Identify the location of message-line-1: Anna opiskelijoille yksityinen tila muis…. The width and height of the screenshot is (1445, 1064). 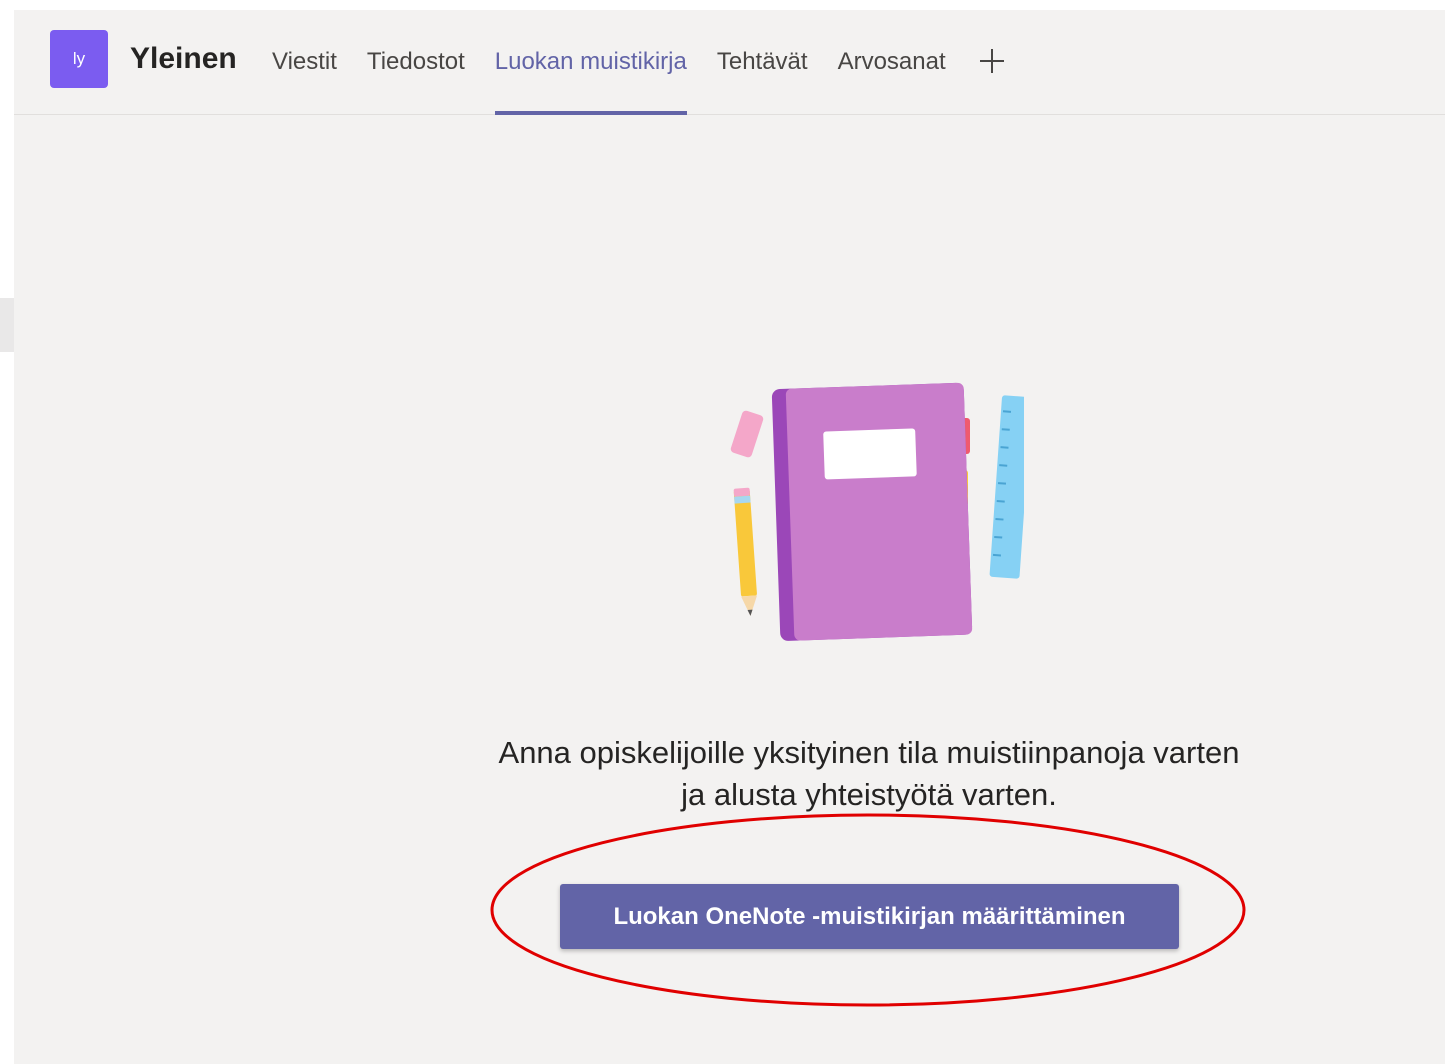
(869, 752).